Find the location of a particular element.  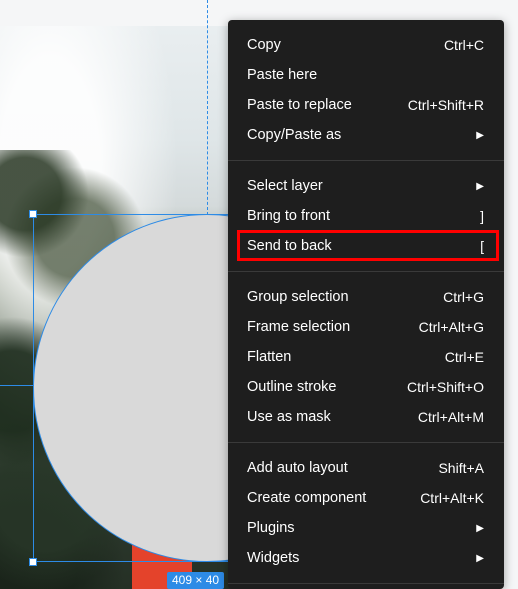

menu-item-shortcut: Ctrl+Alt+K is located at coordinates (452, 498).